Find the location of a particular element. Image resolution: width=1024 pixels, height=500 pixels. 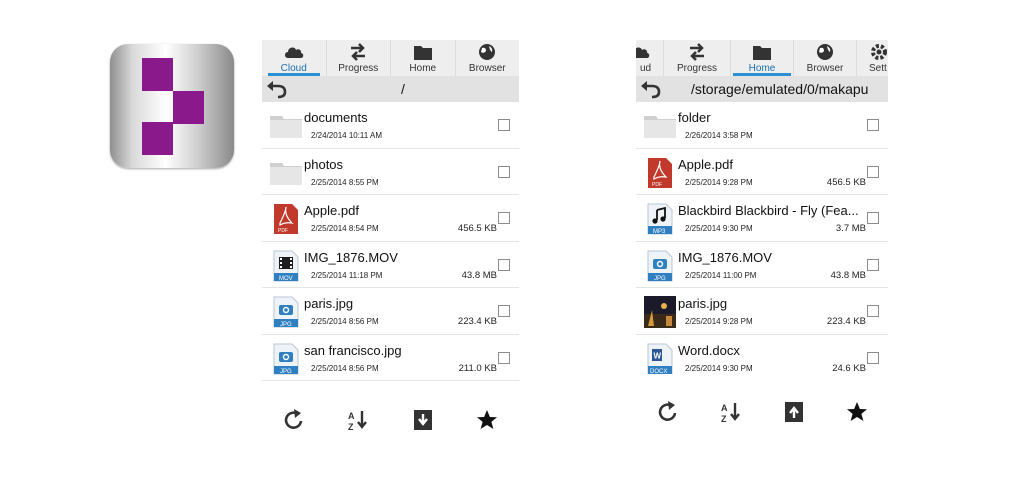

svg-text: MP3 is located at coordinates (659, 232).